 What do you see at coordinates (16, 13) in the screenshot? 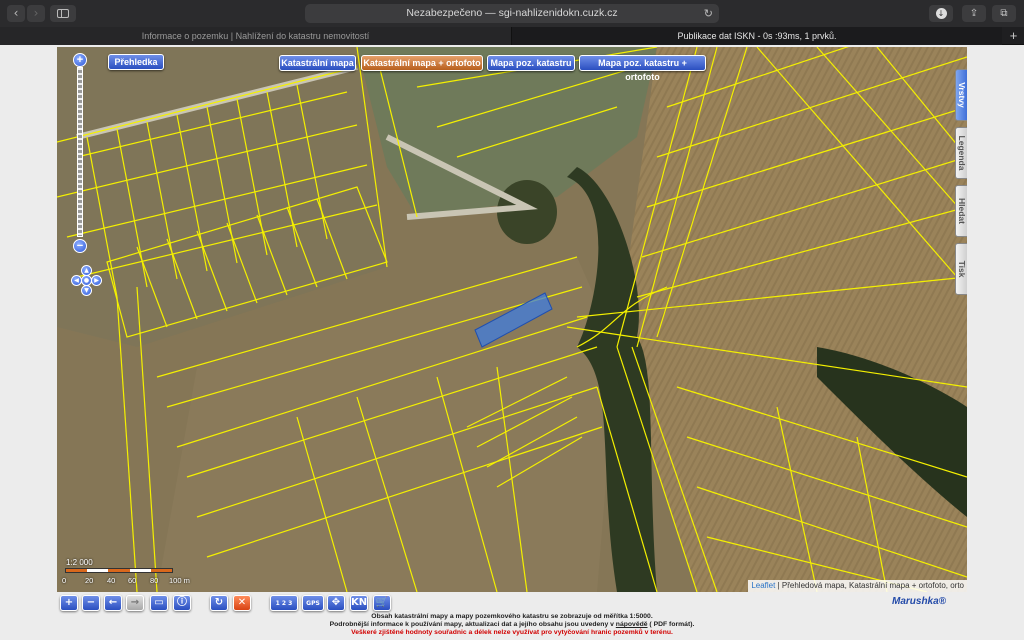
I see `back-button: ‹` at bounding box center [16, 13].